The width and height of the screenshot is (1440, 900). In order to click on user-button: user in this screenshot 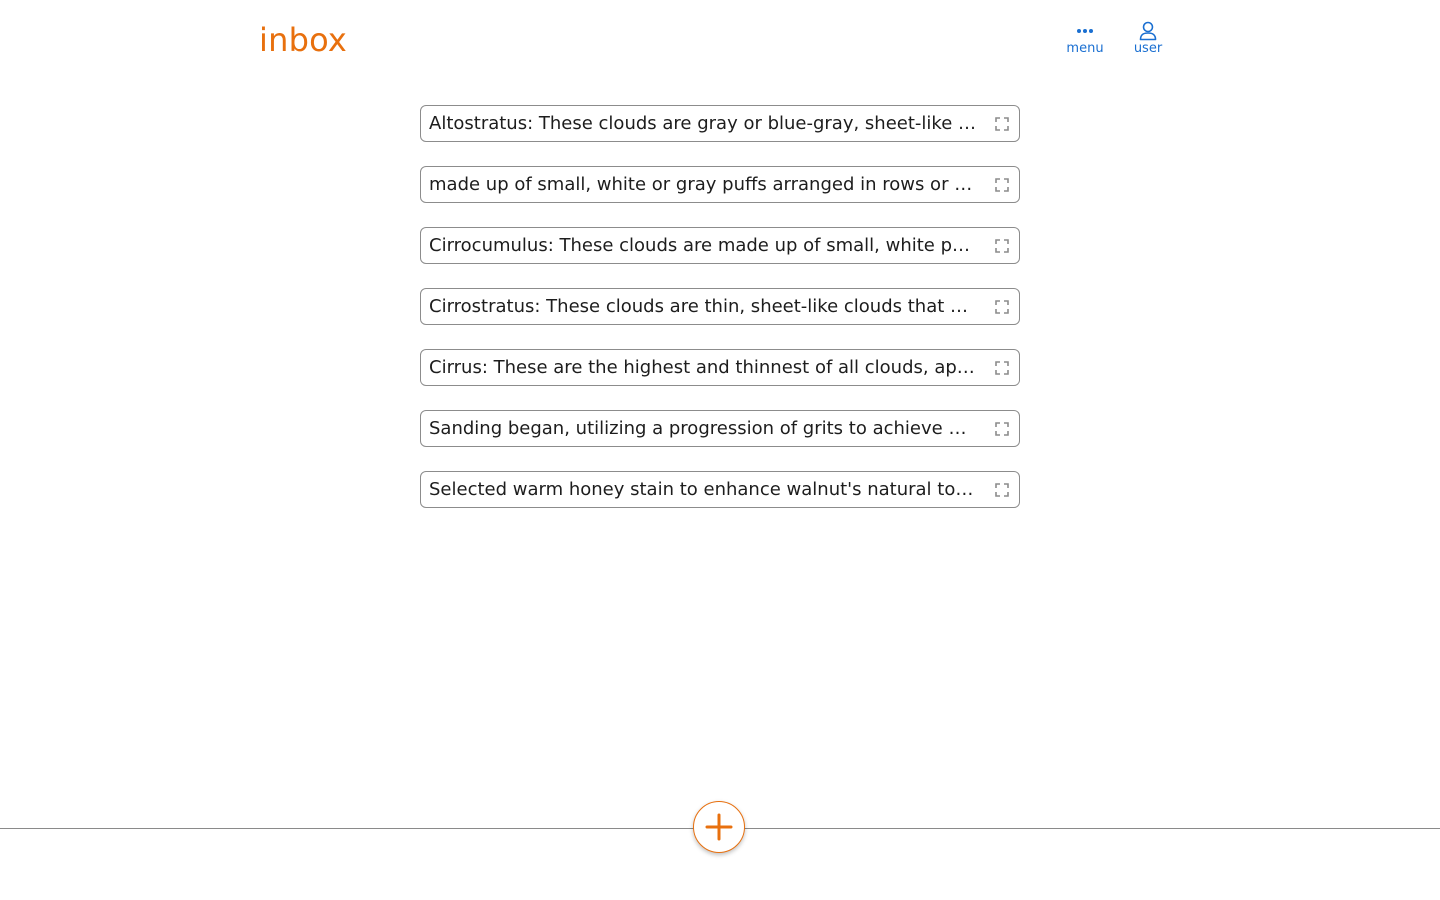, I will do `click(1148, 38)`.